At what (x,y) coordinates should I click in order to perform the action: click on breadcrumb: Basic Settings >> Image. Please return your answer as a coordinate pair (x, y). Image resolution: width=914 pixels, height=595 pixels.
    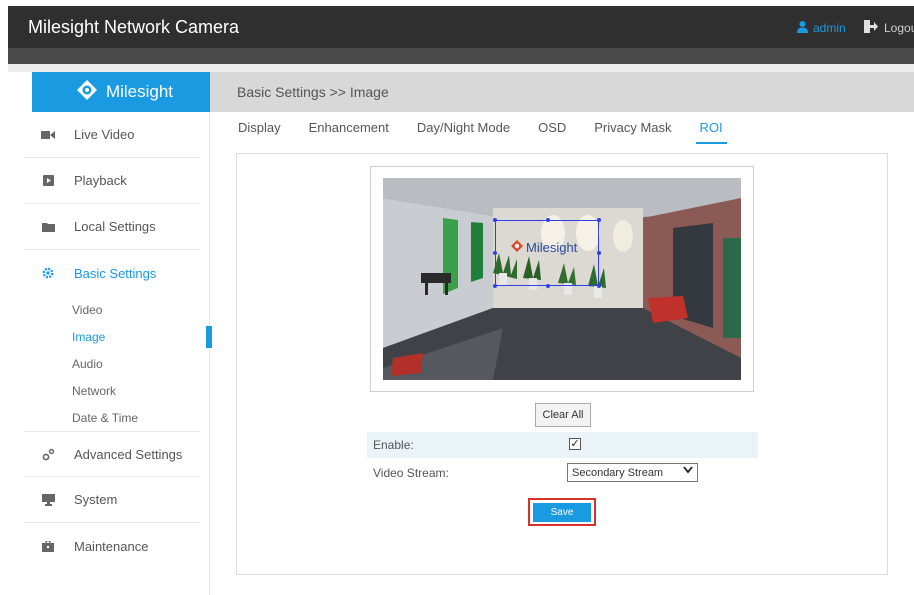
    Looking at the image, I should click on (313, 92).